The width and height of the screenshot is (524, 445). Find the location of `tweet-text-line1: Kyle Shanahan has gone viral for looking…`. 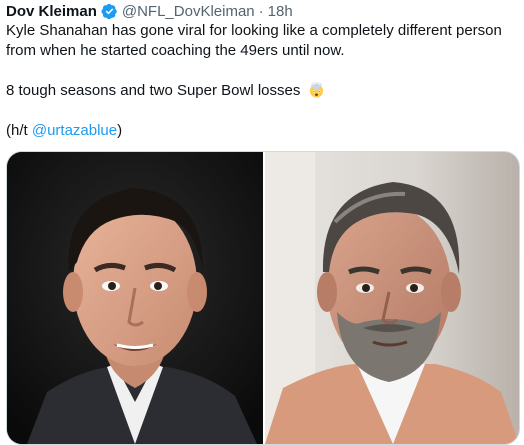

tweet-text-line1: Kyle Shanahan has gone viral for looking… is located at coordinates (254, 40).